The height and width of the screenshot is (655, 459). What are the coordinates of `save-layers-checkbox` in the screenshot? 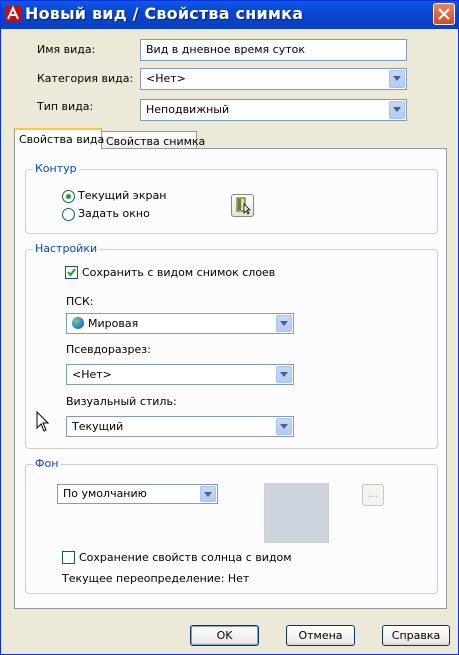 It's located at (71, 272).